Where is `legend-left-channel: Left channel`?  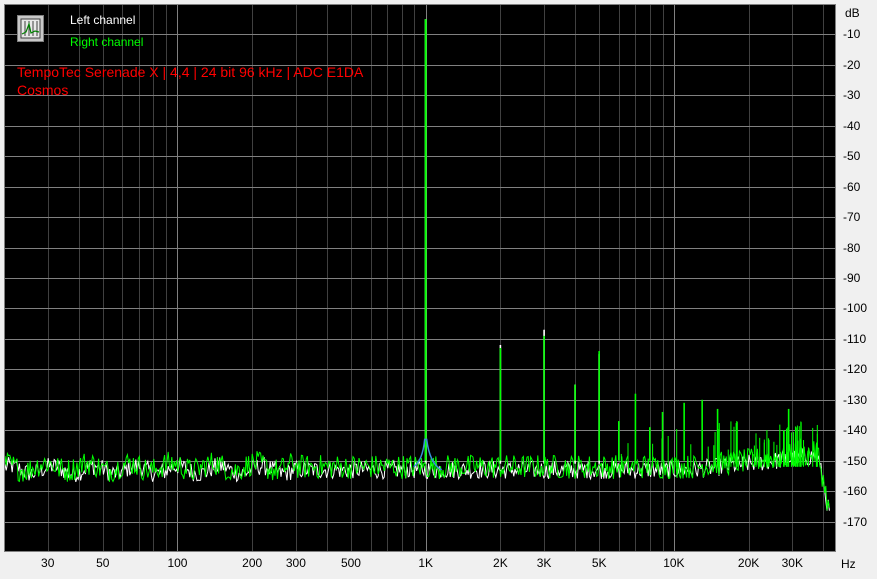
legend-left-channel: Left channel is located at coordinates (103, 20).